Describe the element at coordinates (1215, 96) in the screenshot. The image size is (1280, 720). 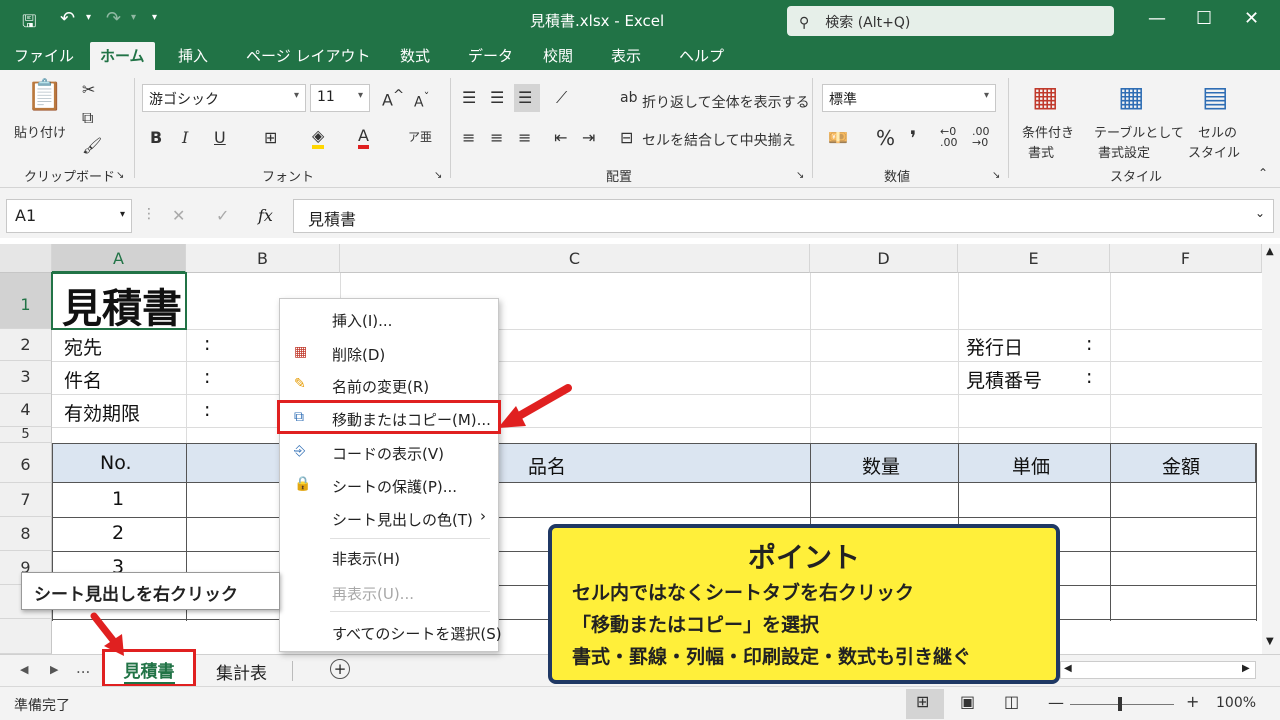
I see `cell-styles-icon: ▤` at that location.